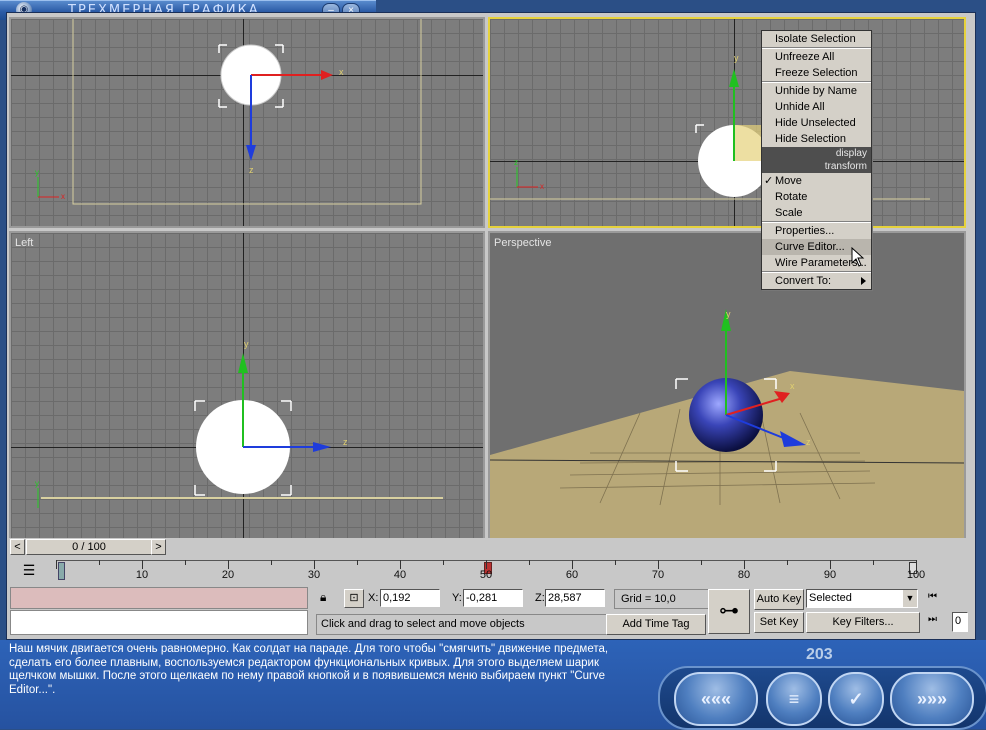  Describe the element at coordinates (769, 181) in the screenshot. I see `checkmark-icon: ✓` at that location.